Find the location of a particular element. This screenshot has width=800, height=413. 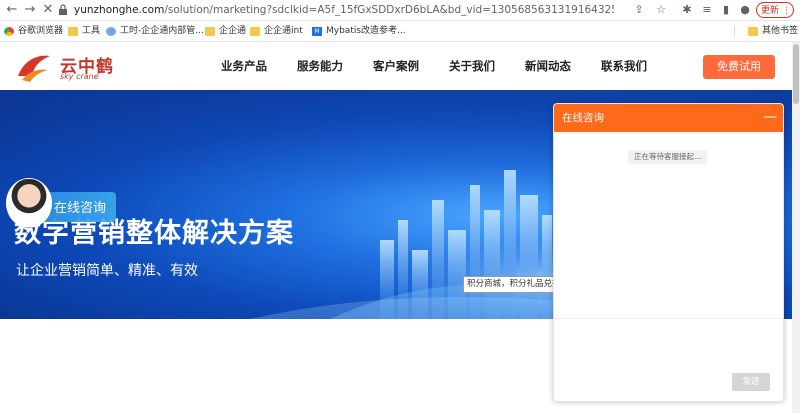

bookmark-item: 企企通 is located at coordinates (225, 31).